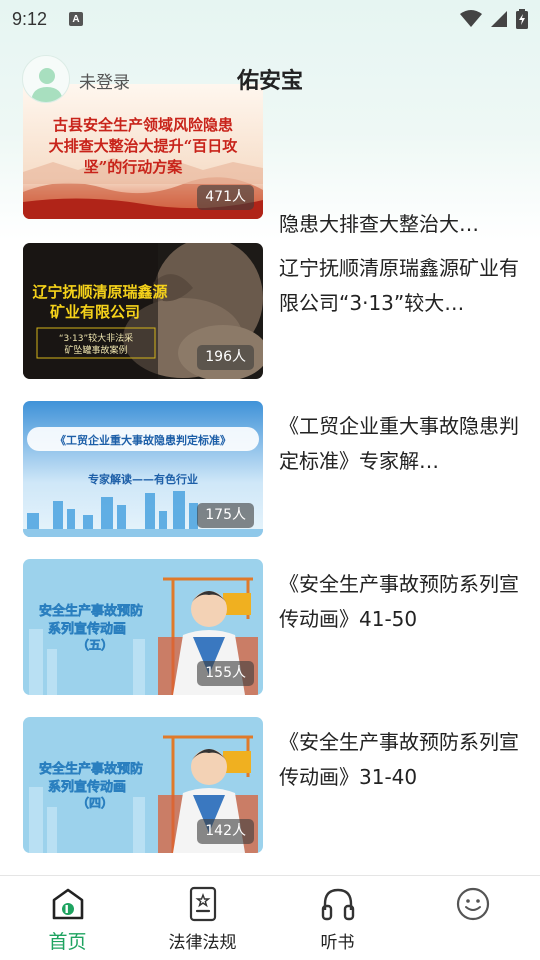 This screenshot has width=540, height=960. What do you see at coordinates (143, 440) in the screenshot?
I see `thumb-line: 《工贸企业重大事故隐患判定标准》` at bounding box center [143, 440].